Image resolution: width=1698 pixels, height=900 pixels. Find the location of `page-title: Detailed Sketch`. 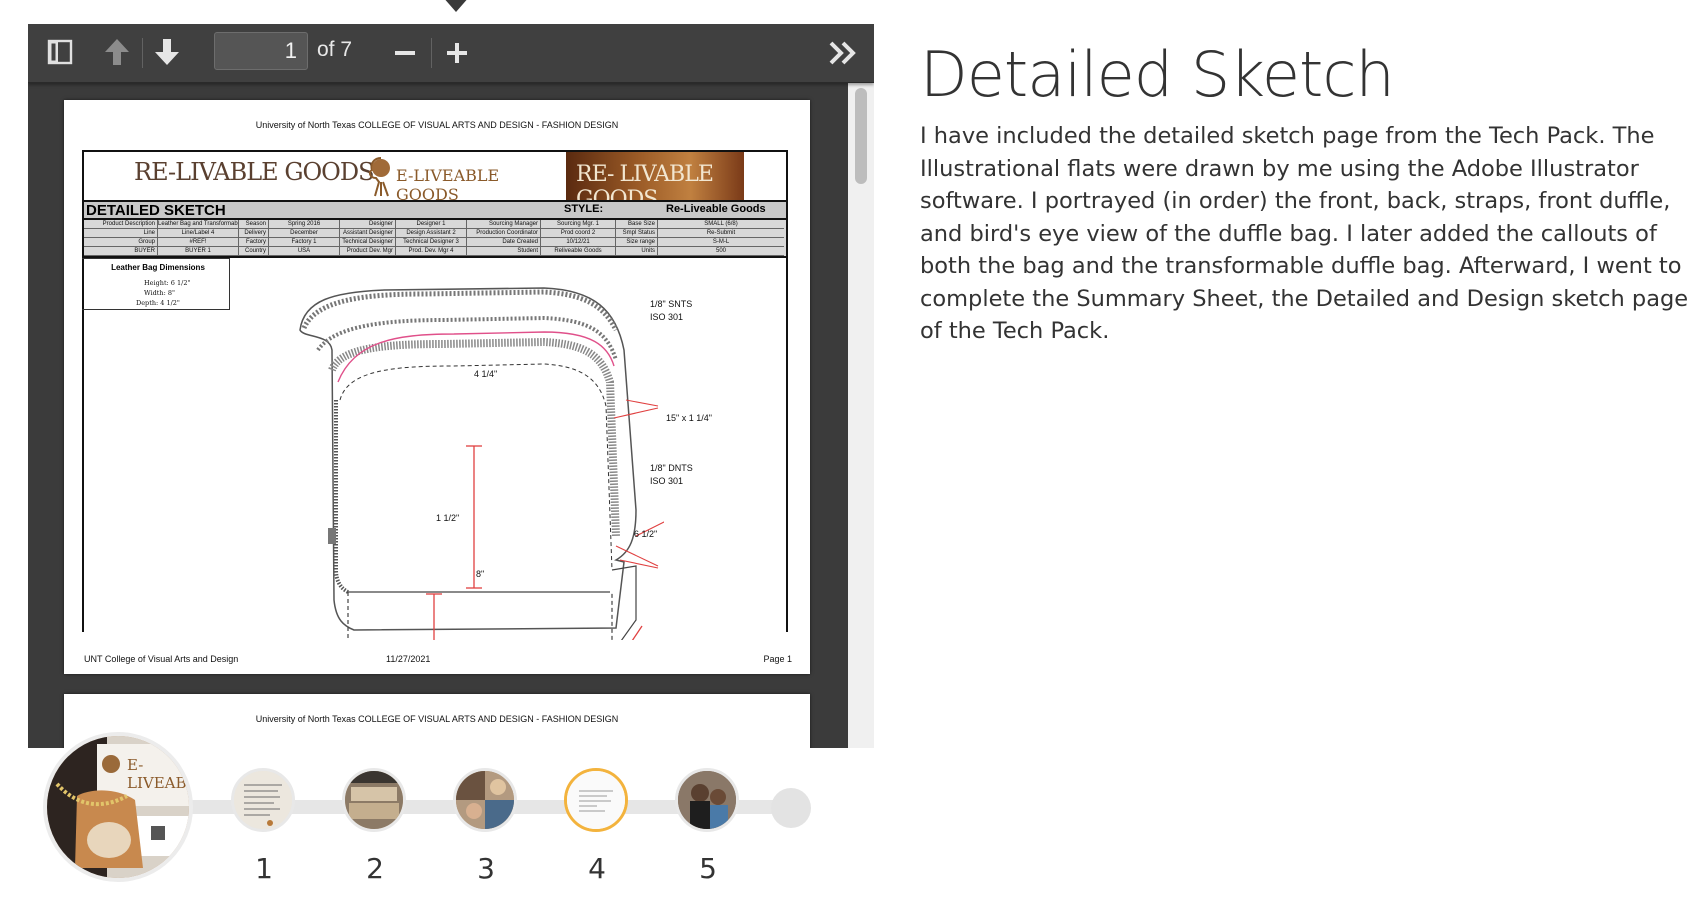

page-title: Detailed Sketch is located at coordinates (1157, 74).